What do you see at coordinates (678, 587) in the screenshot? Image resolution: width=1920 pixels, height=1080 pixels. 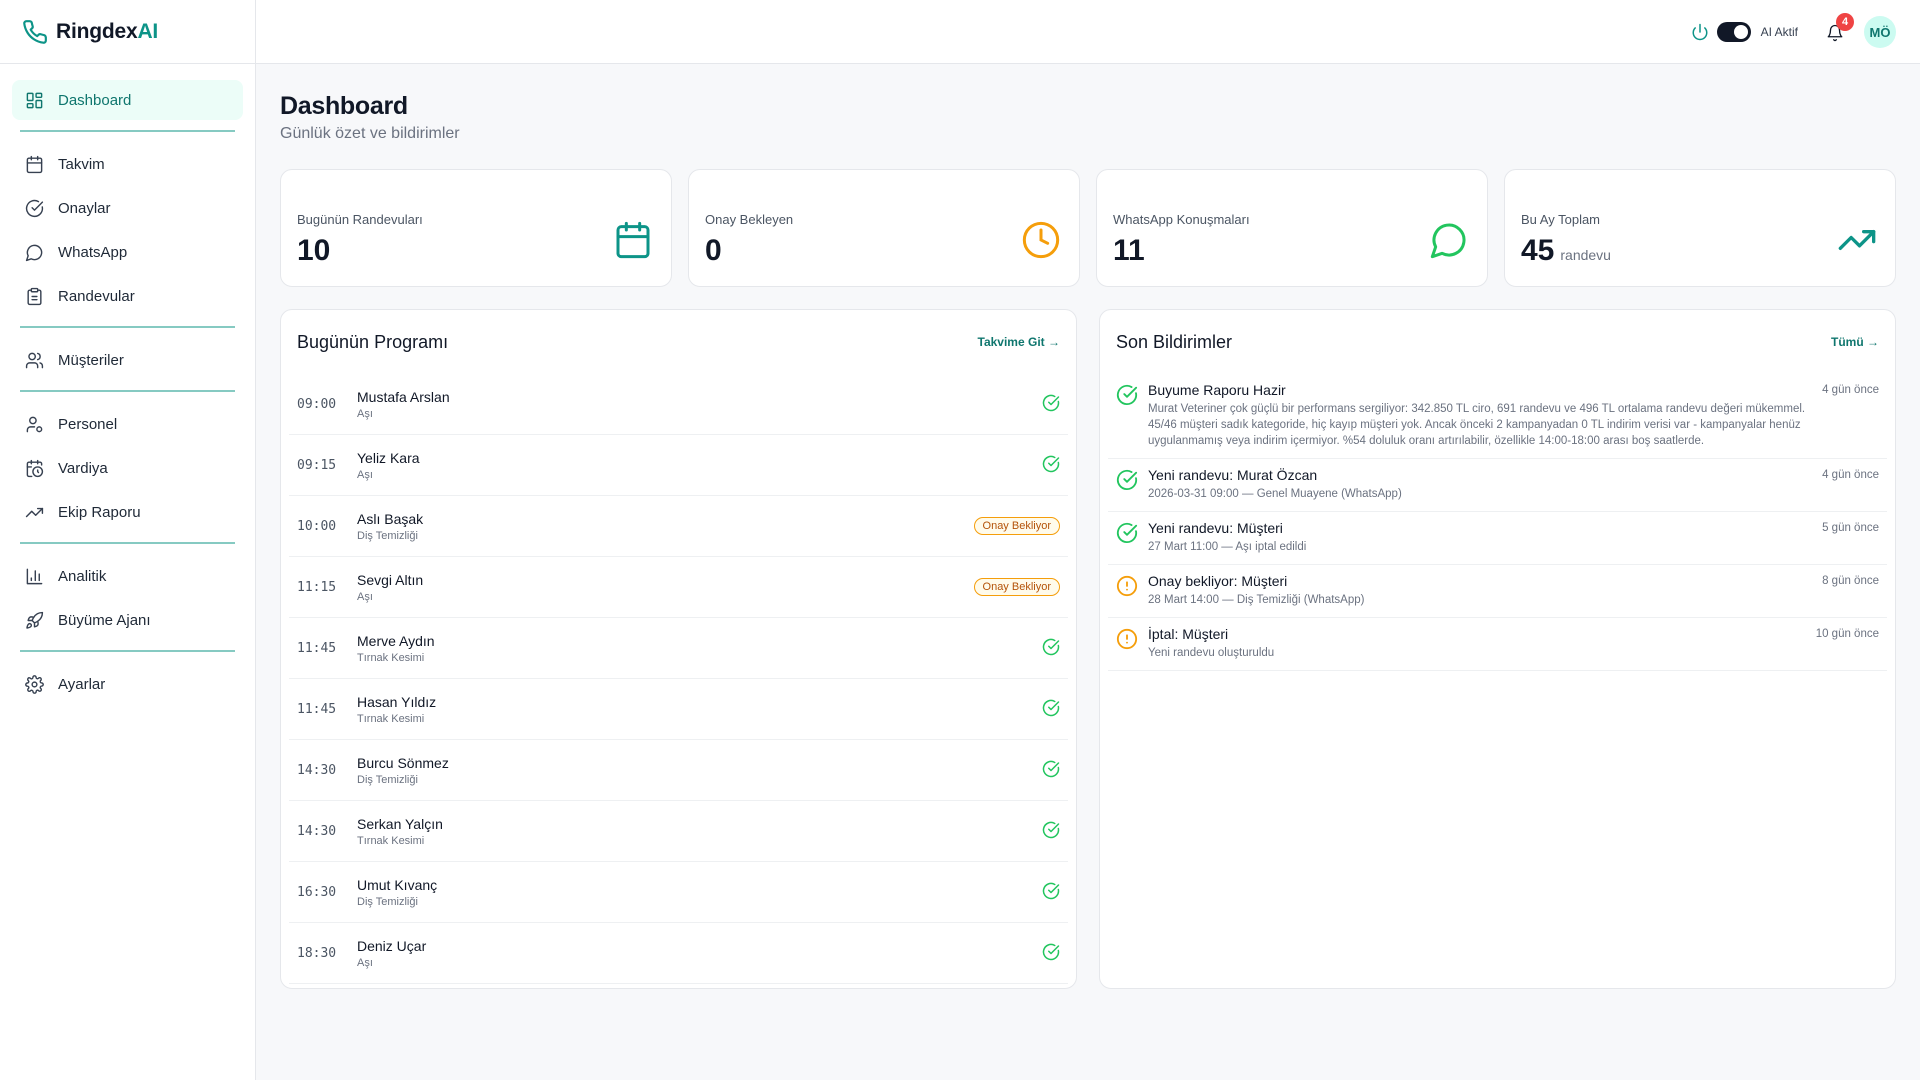 I see `schedule-row: 11:15 Sevgi Altın Aşı Onay Bekliyor` at bounding box center [678, 587].